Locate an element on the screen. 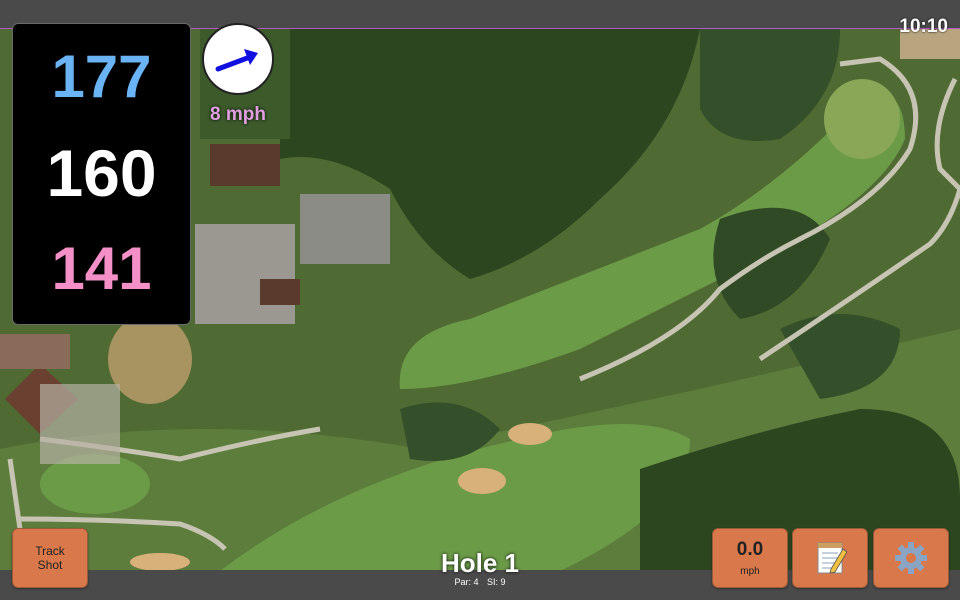 The image size is (960, 600). notepad-icon is located at coordinates (832, 558).